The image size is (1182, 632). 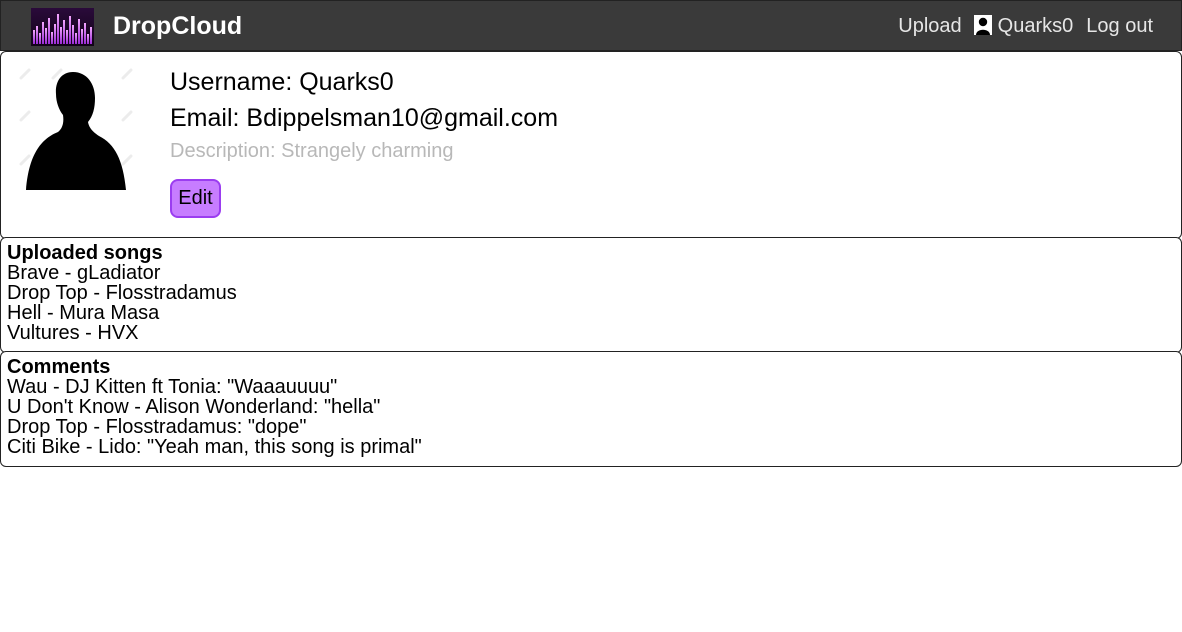 I want to click on comment-item: Wau - DJ Kitten ft Tonia: "Waaauuuu", so click(x=172, y=387).